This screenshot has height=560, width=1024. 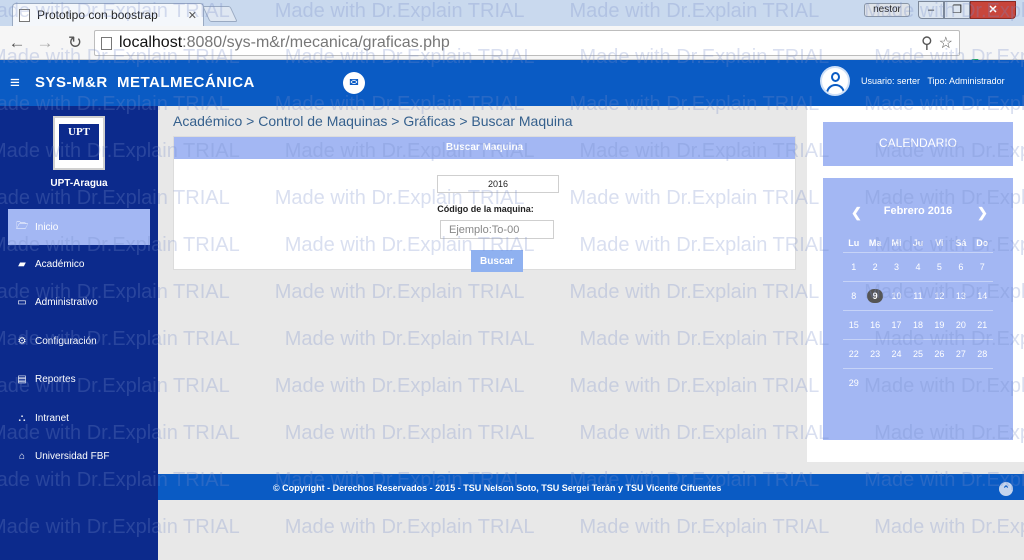 I want to click on calendar-day-number: 5, so click(x=939, y=266).